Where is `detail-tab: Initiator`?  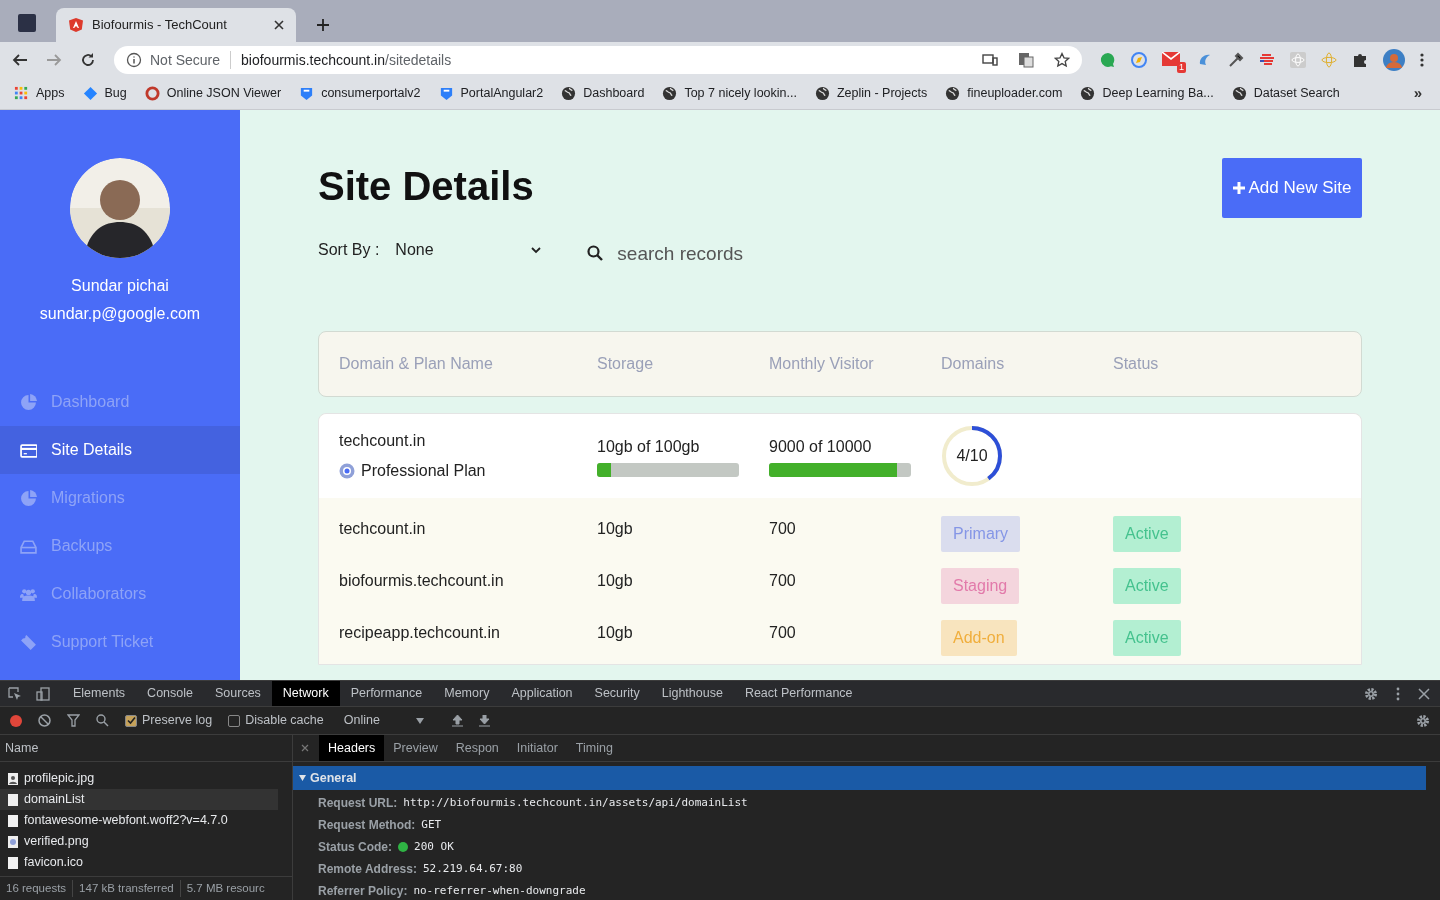
detail-tab: Initiator is located at coordinates (537, 748).